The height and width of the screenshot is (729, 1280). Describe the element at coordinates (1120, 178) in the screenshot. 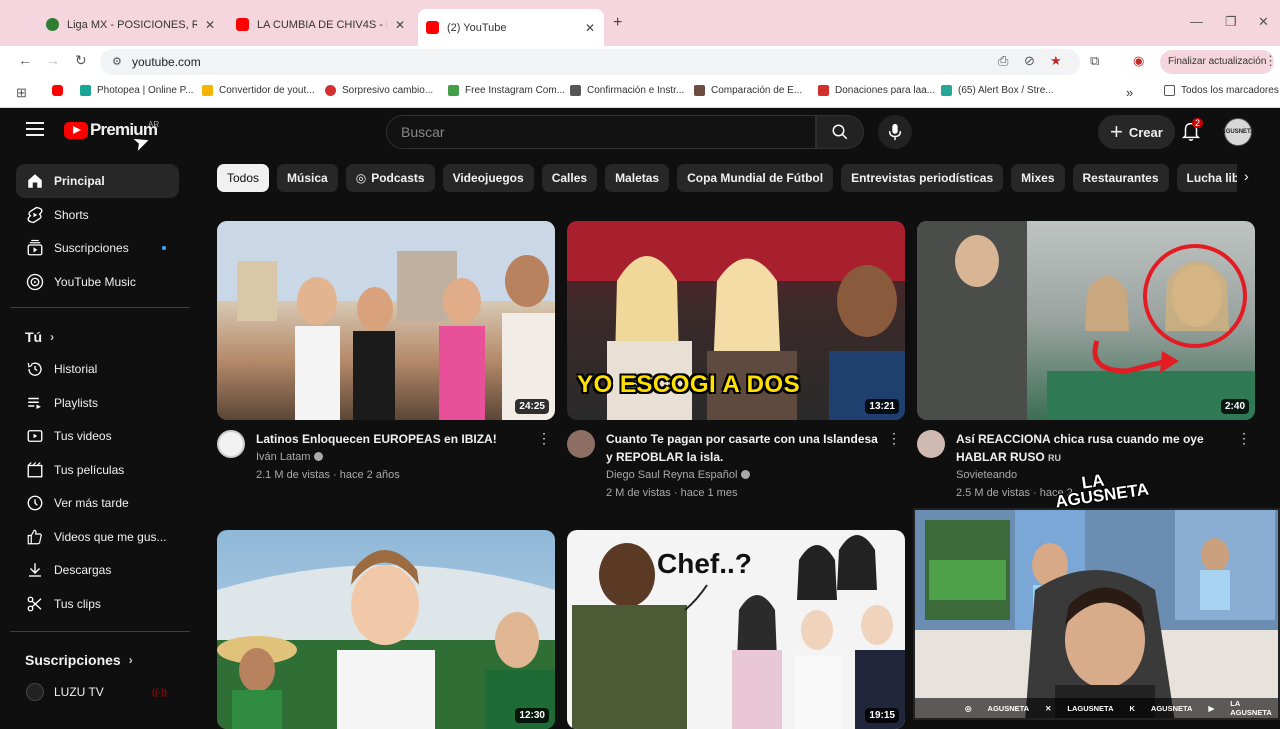

I see `chip-restaurantes: Restaurantes` at that location.